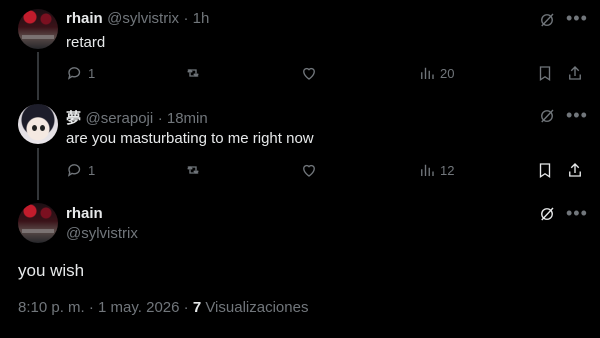 The height and width of the screenshot is (338, 600). Describe the element at coordinates (447, 73) in the screenshot. I see `view-count: 20` at that location.